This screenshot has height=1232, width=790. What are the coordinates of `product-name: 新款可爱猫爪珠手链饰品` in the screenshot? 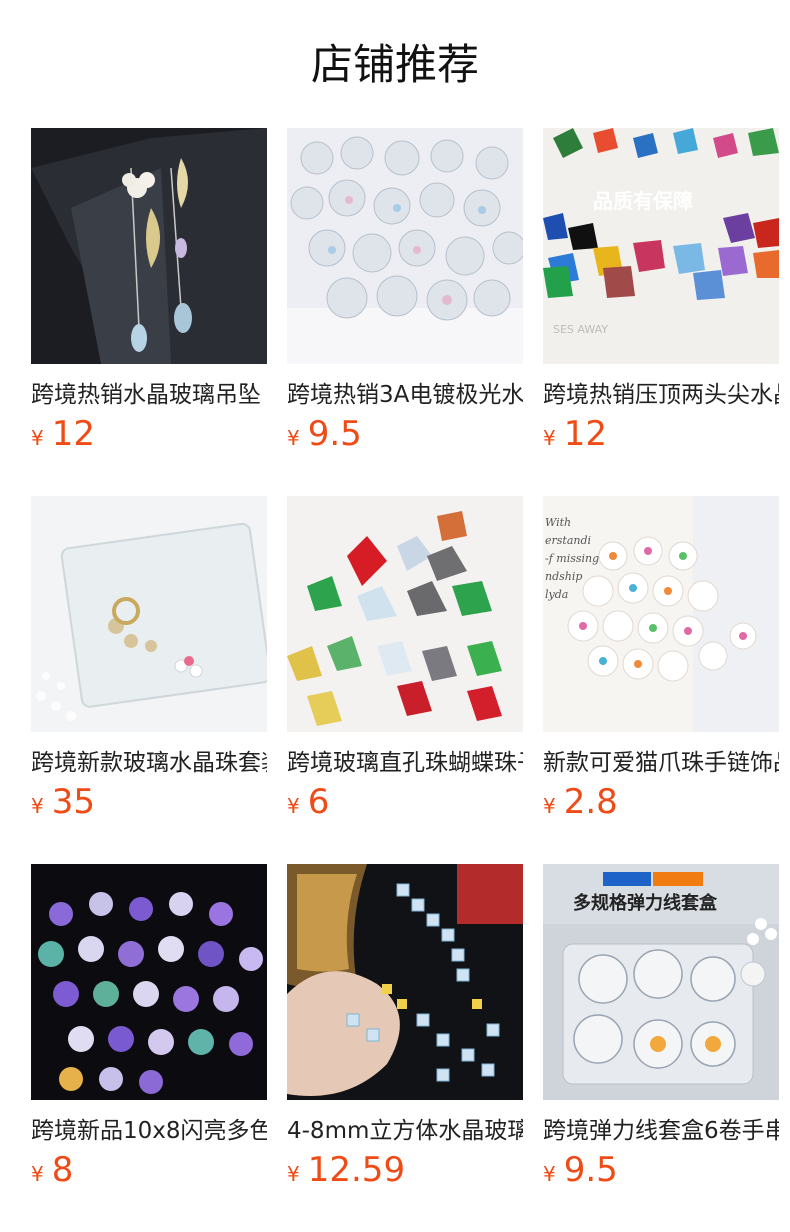 It's located at (661, 763).